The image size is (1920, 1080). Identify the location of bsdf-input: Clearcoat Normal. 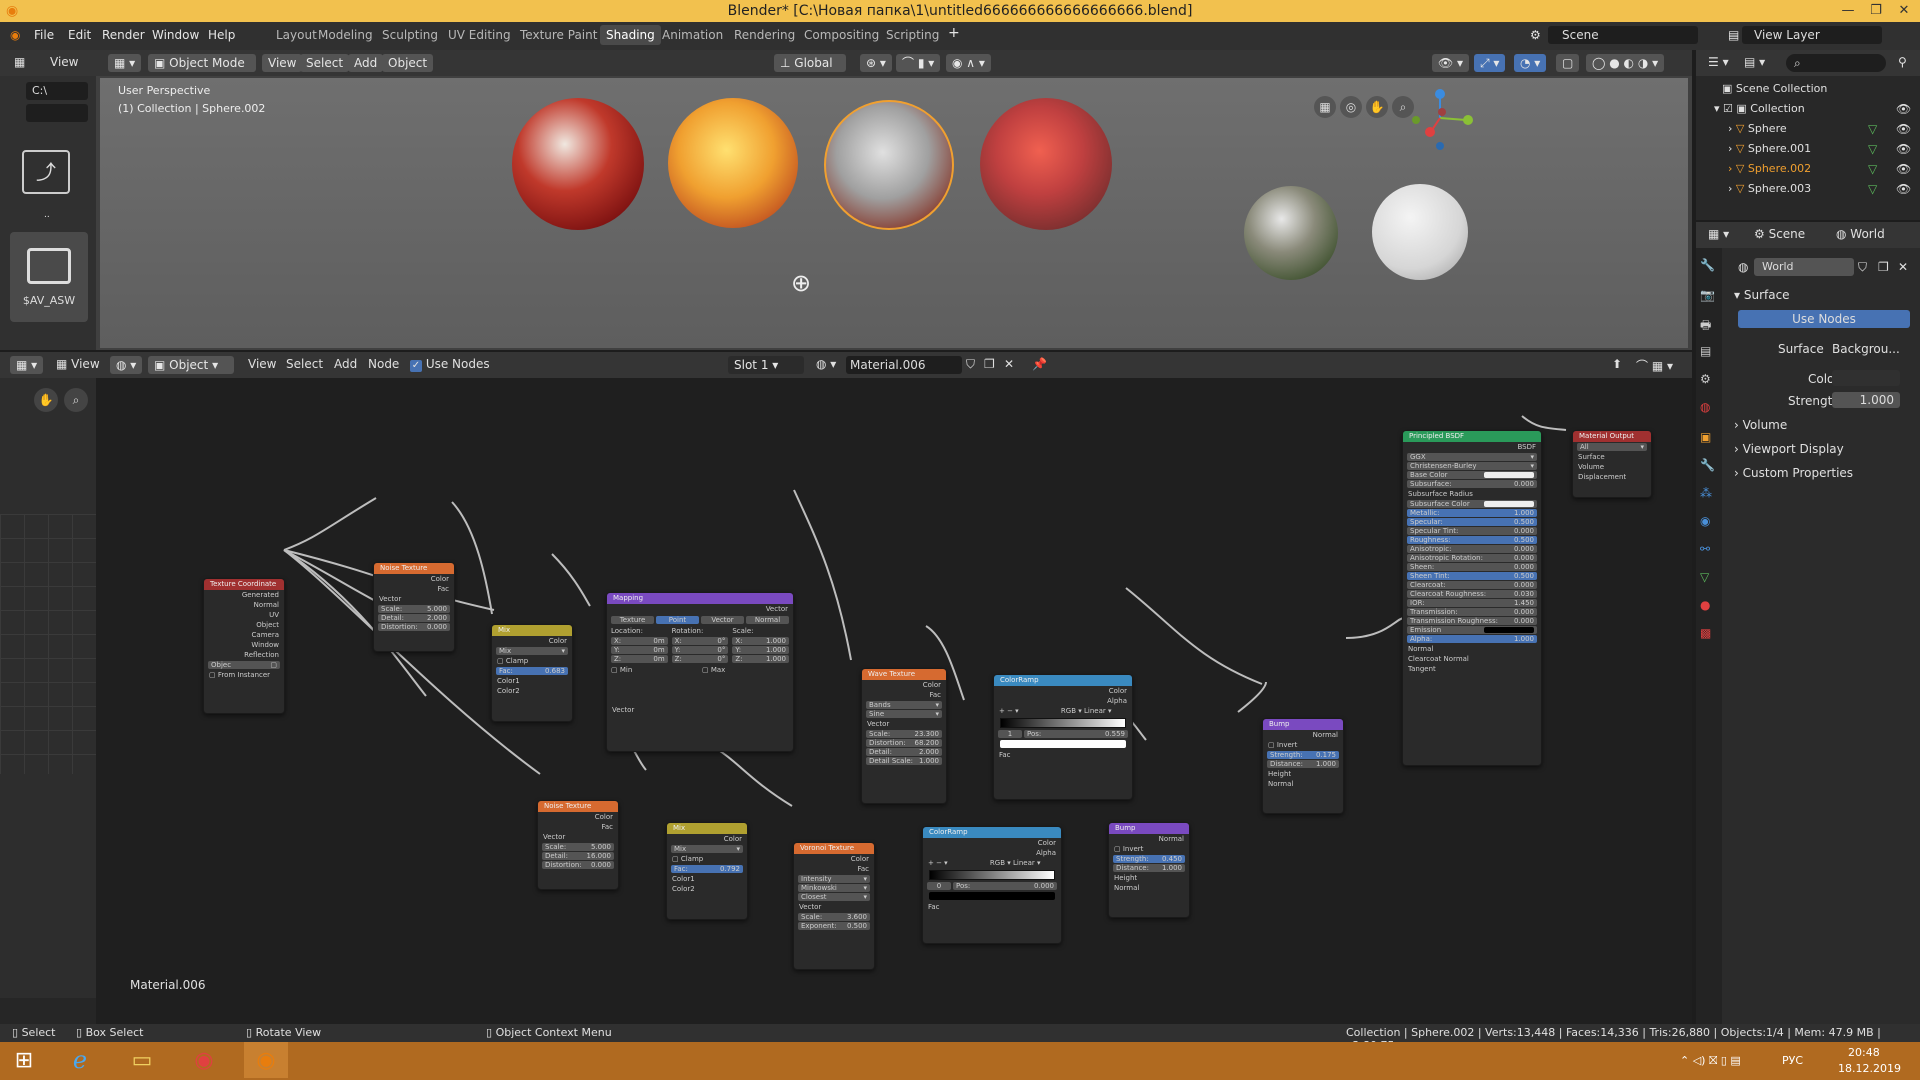
(1472, 659).